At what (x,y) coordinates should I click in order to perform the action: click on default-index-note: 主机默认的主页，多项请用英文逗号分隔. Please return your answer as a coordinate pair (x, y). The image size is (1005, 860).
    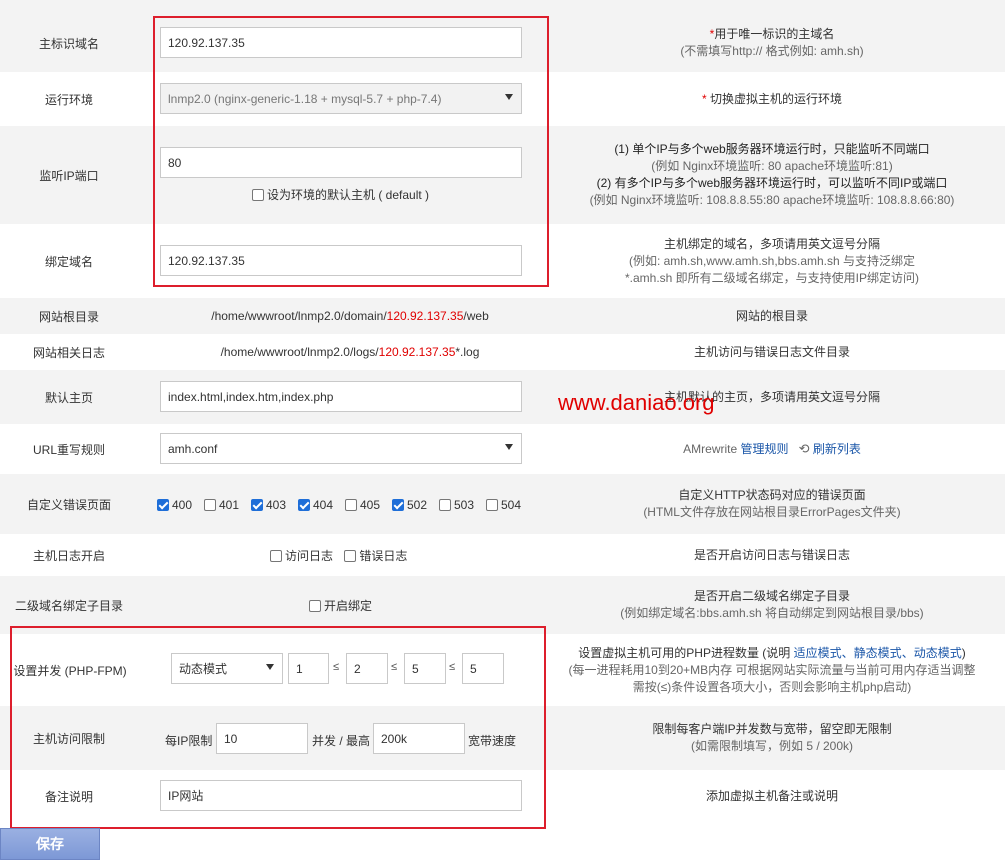
    Looking at the image, I should click on (772, 397).